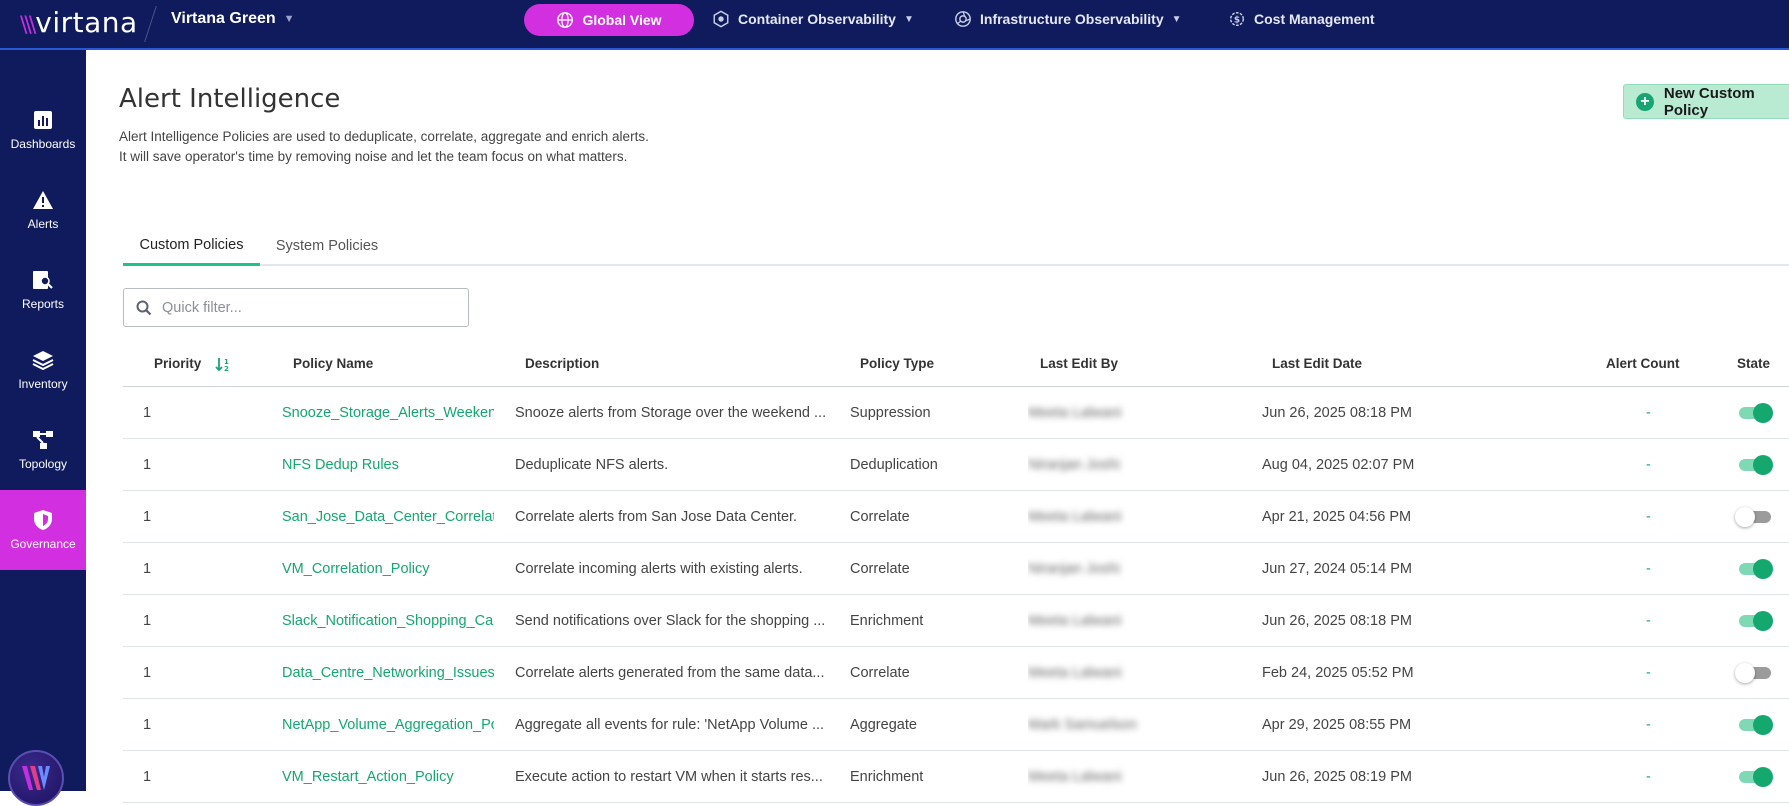 The width and height of the screenshot is (1789, 806). I want to click on sidebar-item-inventory: Inventory, so click(43, 370).